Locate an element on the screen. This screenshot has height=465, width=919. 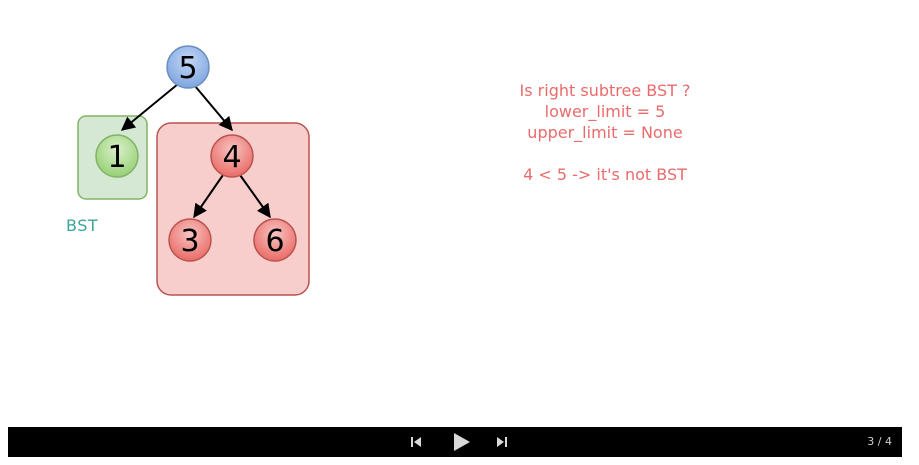
tree-node-right-left: 3 is located at coordinates (190, 240).